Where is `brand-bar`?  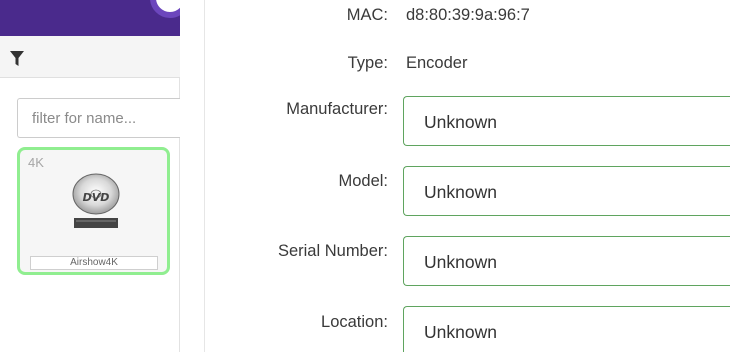
brand-bar is located at coordinates (90, 18).